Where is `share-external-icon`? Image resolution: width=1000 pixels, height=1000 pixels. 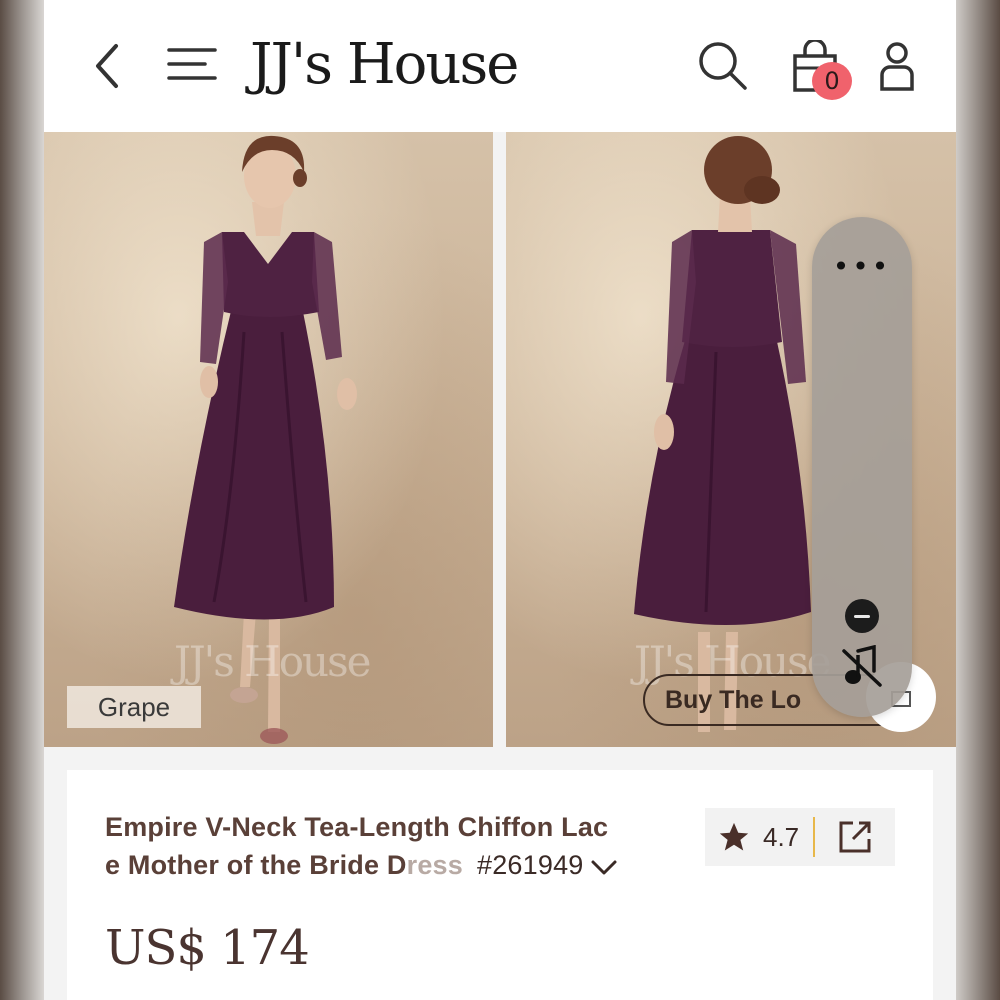 share-external-icon is located at coordinates (855, 837).